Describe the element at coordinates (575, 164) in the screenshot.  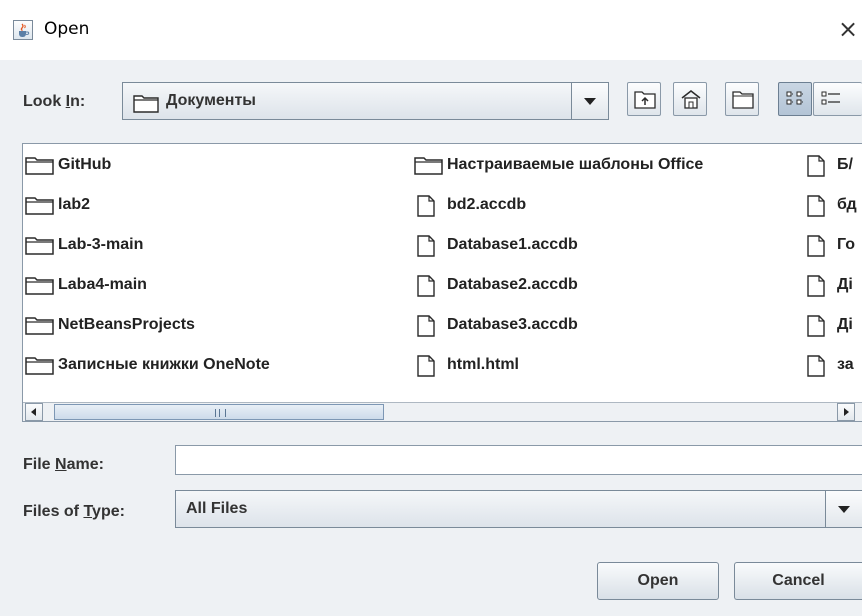
I see `item-name: Настраиваемые шаблоны Office` at that location.